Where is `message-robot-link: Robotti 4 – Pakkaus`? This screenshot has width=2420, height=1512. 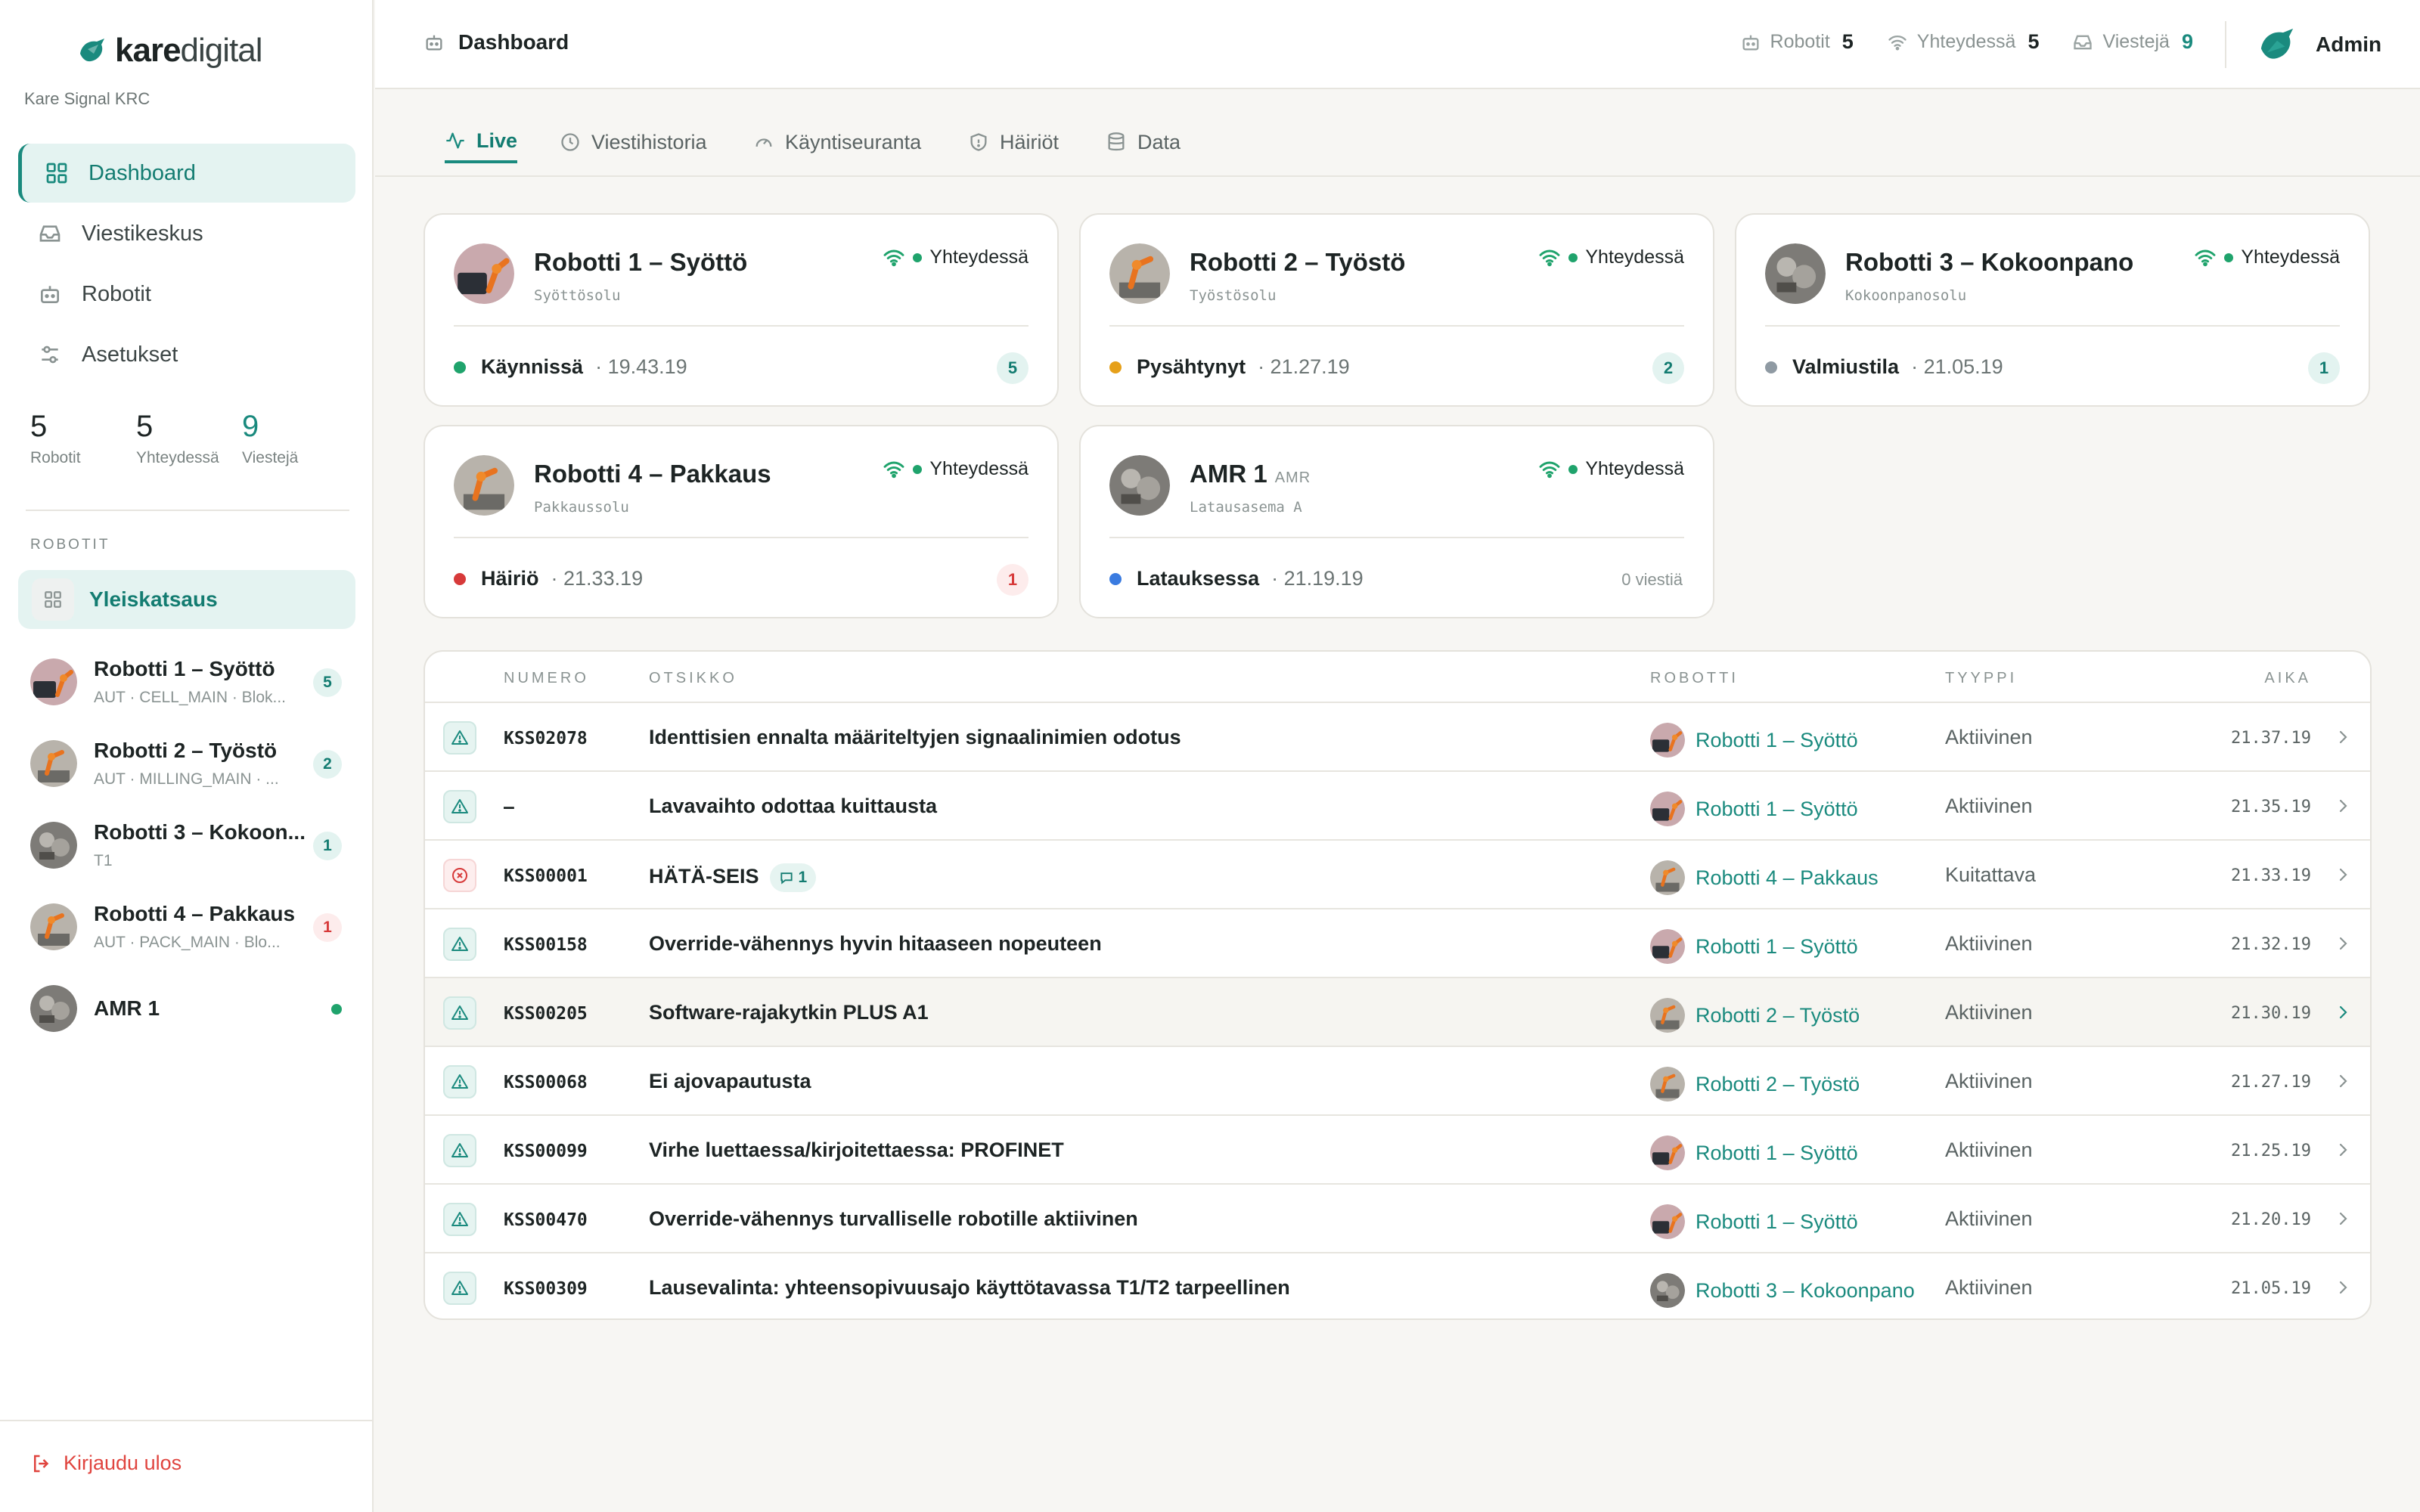 message-robot-link: Robotti 4 – Pakkaus is located at coordinates (1764, 877).